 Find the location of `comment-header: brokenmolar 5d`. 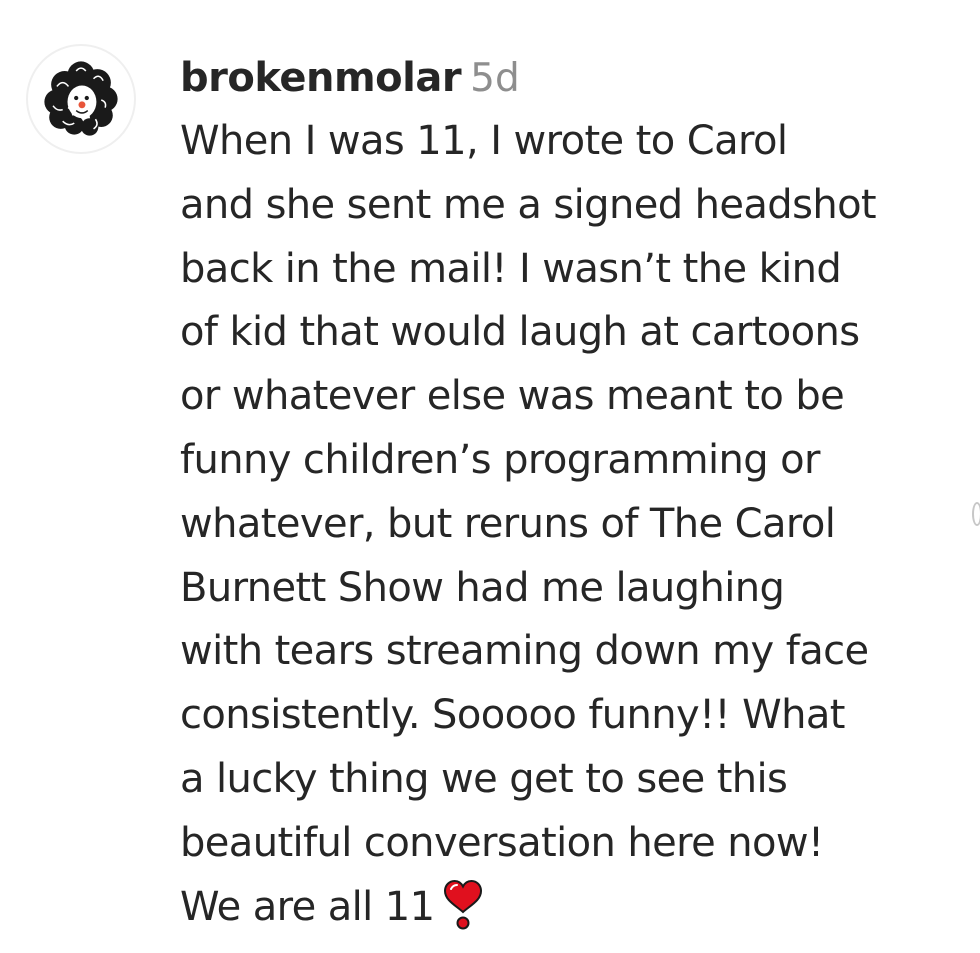

comment-header: brokenmolar 5d is located at coordinates (575, 78).